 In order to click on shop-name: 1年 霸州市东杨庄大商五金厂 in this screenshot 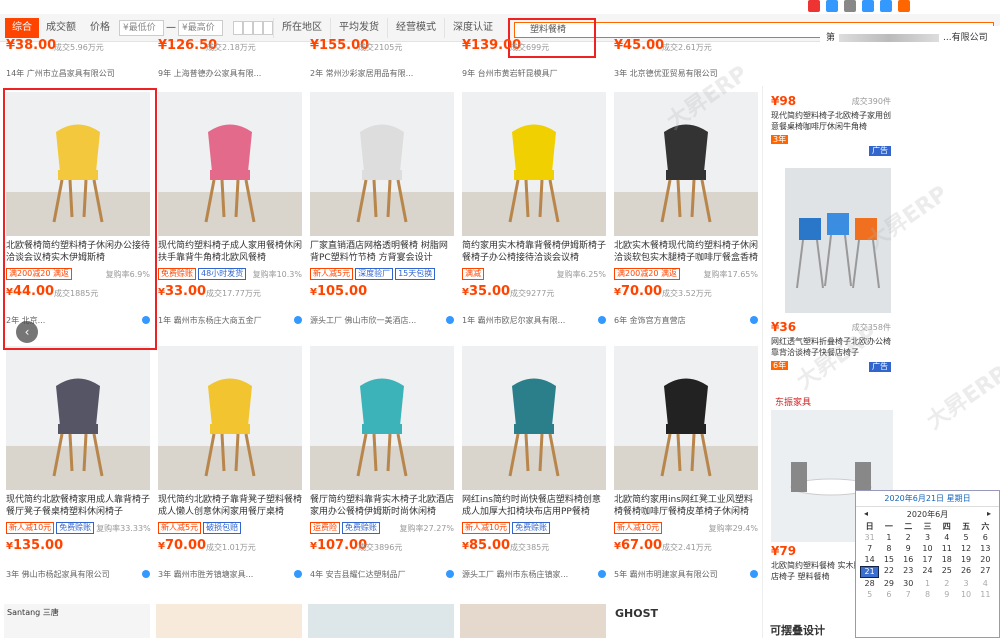, I will do `click(210, 320)`.